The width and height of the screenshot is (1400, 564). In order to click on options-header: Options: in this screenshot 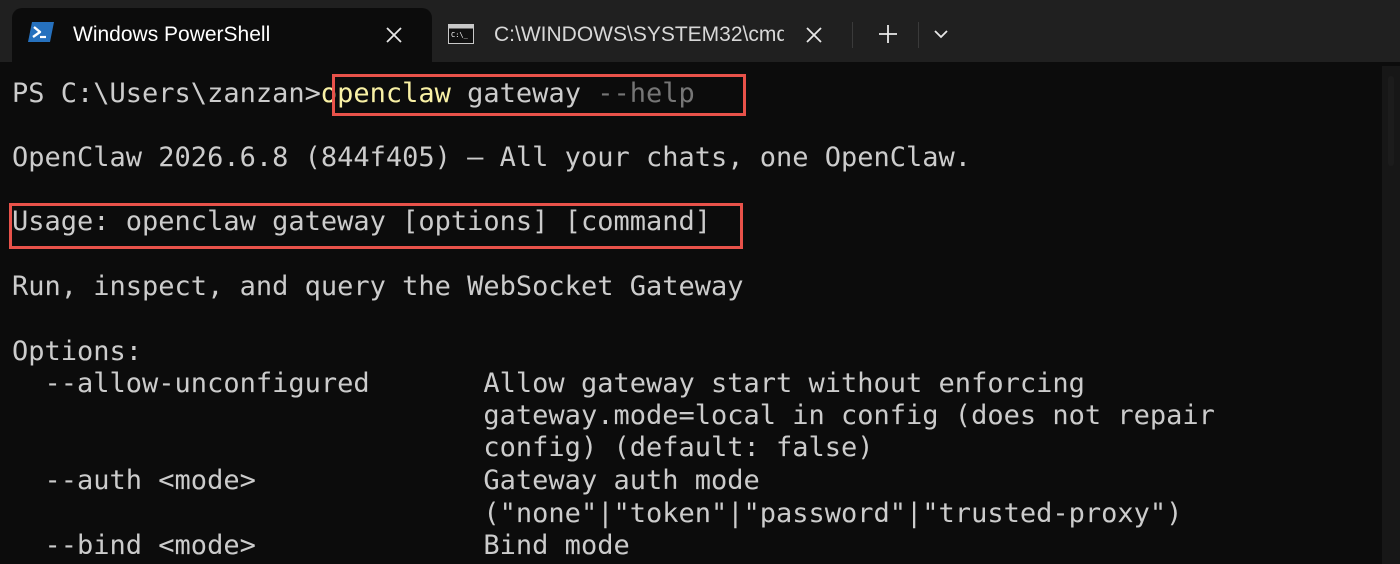, I will do `click(77, 351)`.